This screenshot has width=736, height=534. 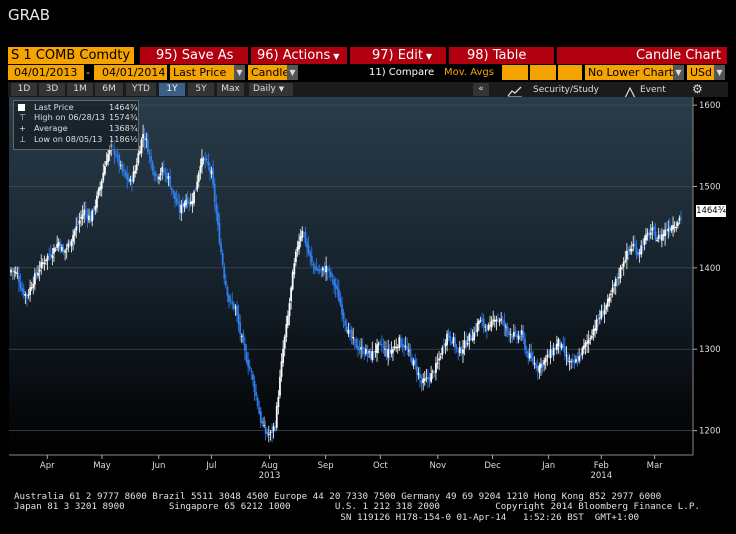 I want to click on x-tick-label-jun: Jun, so click(x=158, y=466).